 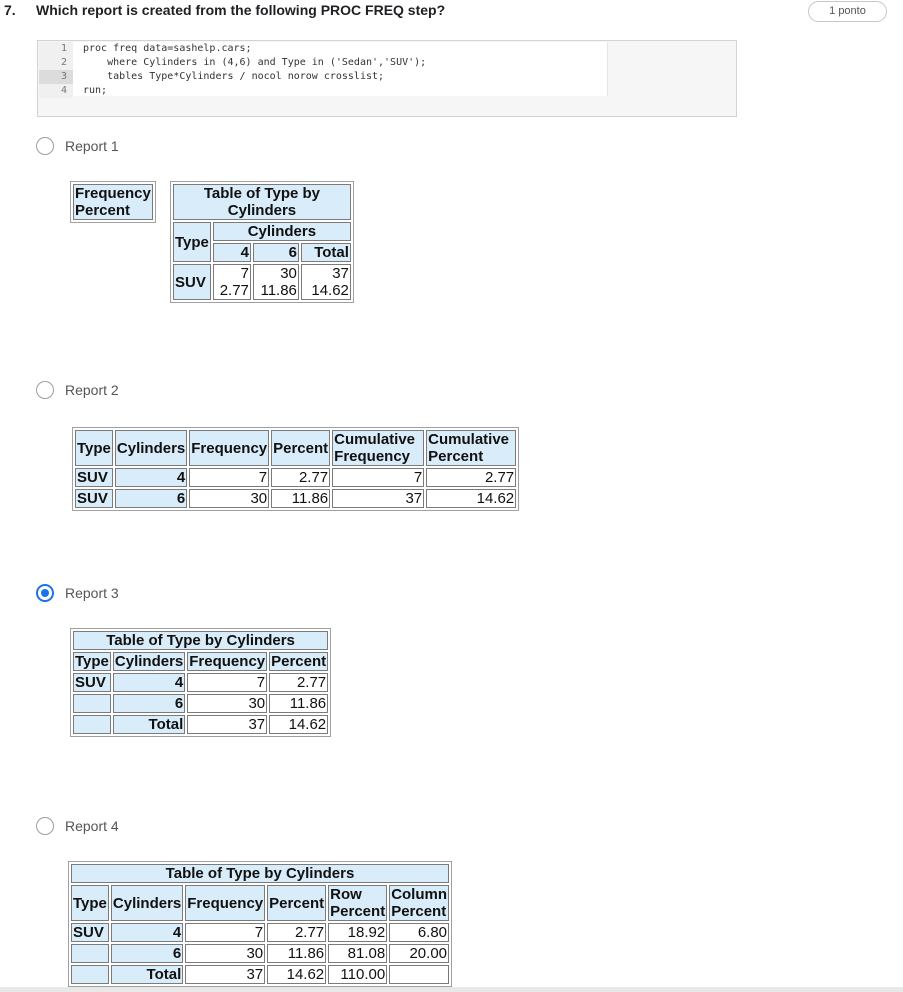 I want to click on column-header: Cumulative Percent, so click(x=471, y=448).